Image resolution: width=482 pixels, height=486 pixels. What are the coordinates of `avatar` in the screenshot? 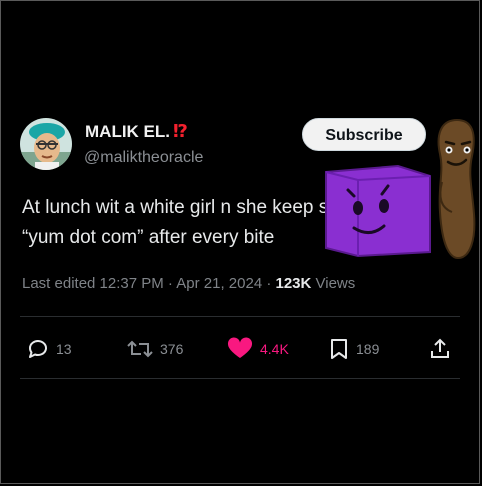 It's located at (46, 144).